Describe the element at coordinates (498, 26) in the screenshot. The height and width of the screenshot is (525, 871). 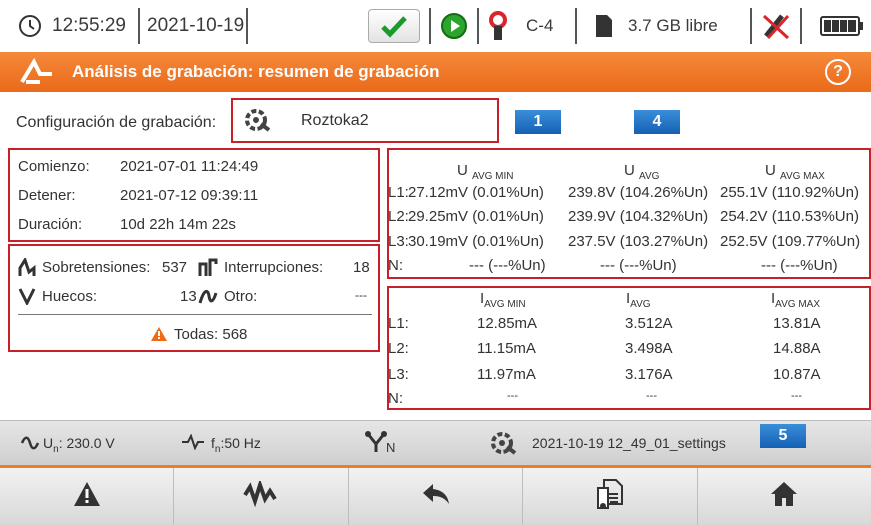
I see `clamp-probe-icon` at that location.